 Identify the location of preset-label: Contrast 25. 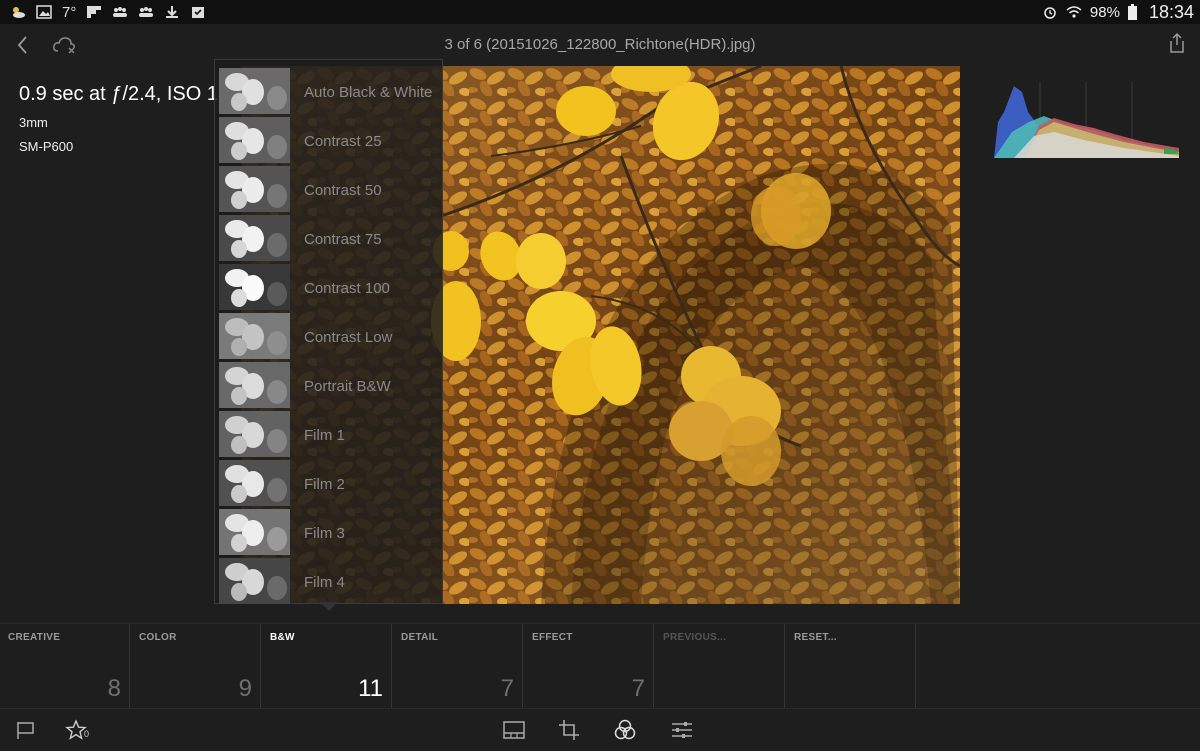
(343, 141).